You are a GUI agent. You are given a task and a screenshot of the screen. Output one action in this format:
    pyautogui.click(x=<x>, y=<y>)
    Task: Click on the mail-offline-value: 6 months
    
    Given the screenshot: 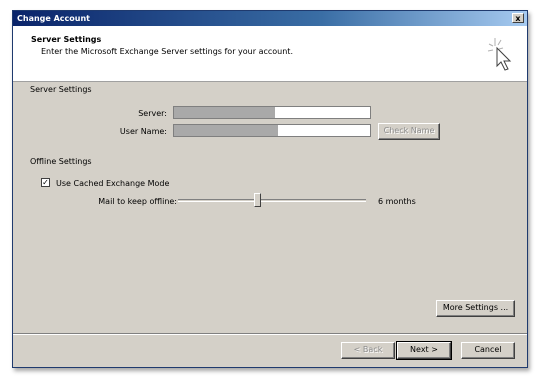 What is the action you would take?
    pyautogui.click(x=397, y=201)
    